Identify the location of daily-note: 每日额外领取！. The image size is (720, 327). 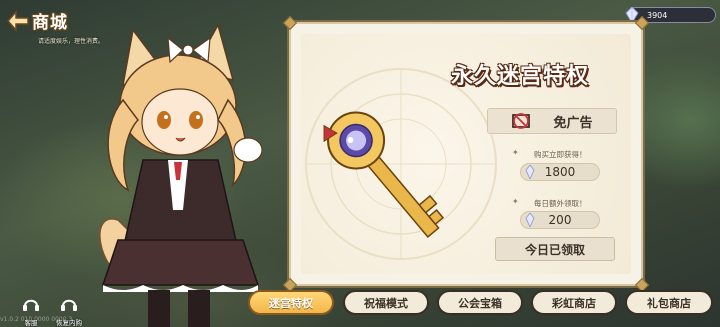
(560, 203).